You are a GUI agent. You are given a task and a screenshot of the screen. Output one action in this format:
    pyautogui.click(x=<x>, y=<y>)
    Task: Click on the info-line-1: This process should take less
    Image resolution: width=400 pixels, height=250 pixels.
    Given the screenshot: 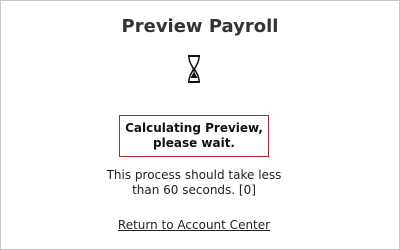 What is the action you would take?
    pyautogui.click(x=194, y=175)
    